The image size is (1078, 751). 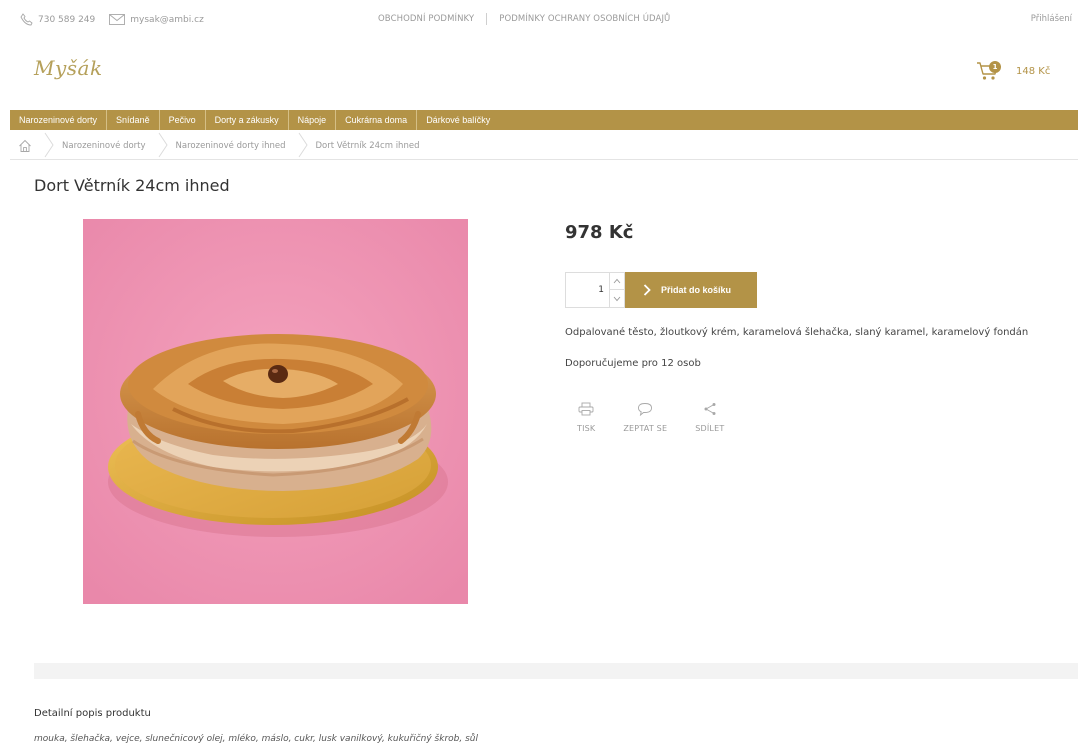 I want to click on breadcrumb-current: Dort Větrník 24cm ihned, so click(x=367, y=146).